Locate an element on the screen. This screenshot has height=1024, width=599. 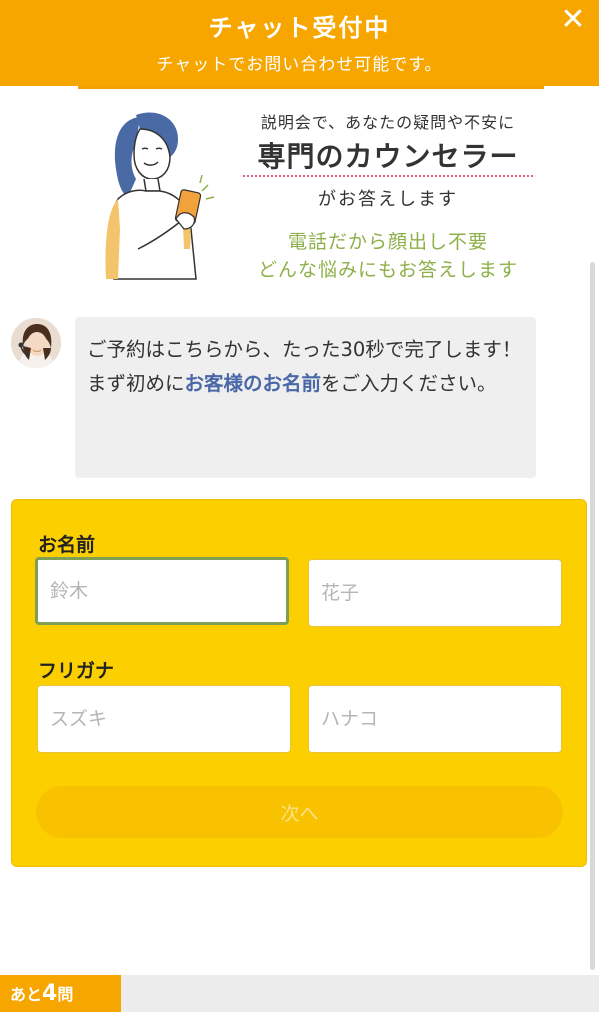
banner-headline-text: 専門のカウンセラー is located at coordinates (388, 156).